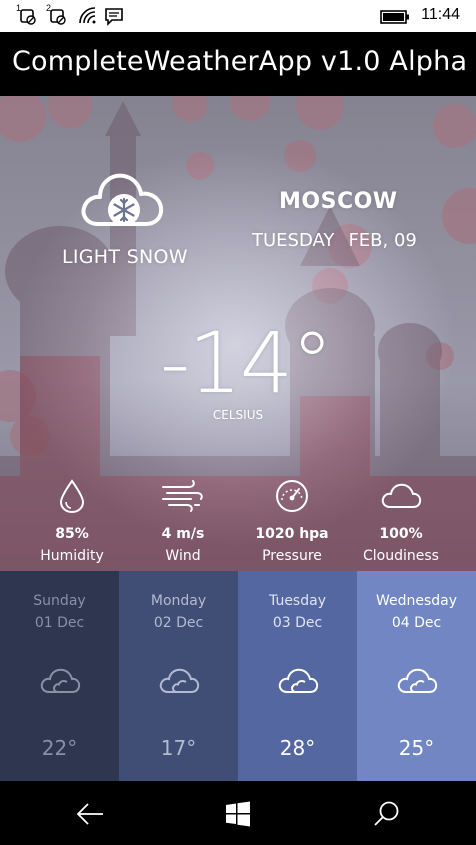  I want to click on humidity-stat: 85% Humidity, so click(72, 520).